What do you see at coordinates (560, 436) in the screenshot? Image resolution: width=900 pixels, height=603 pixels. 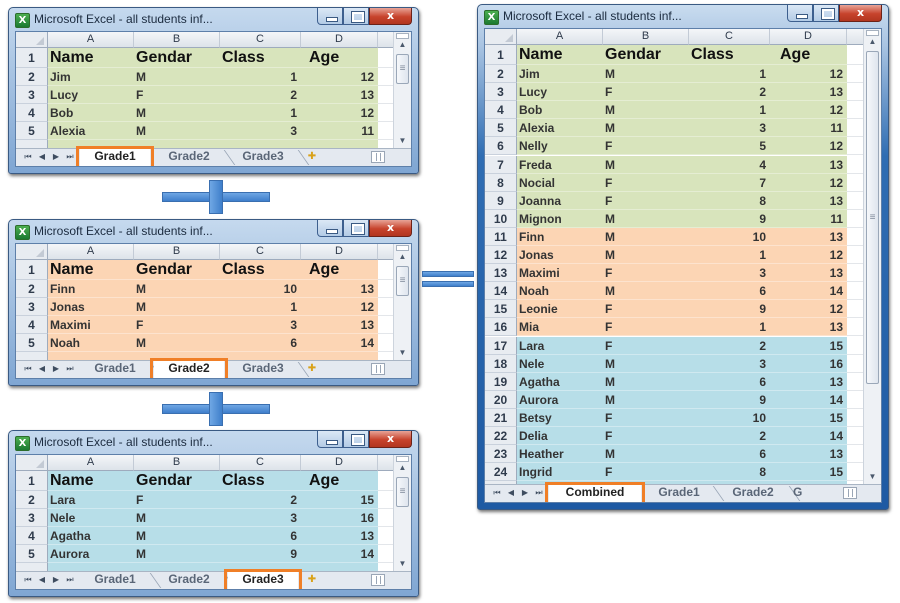 I see `cell-name: Delia` at bounding box center [560, 436].